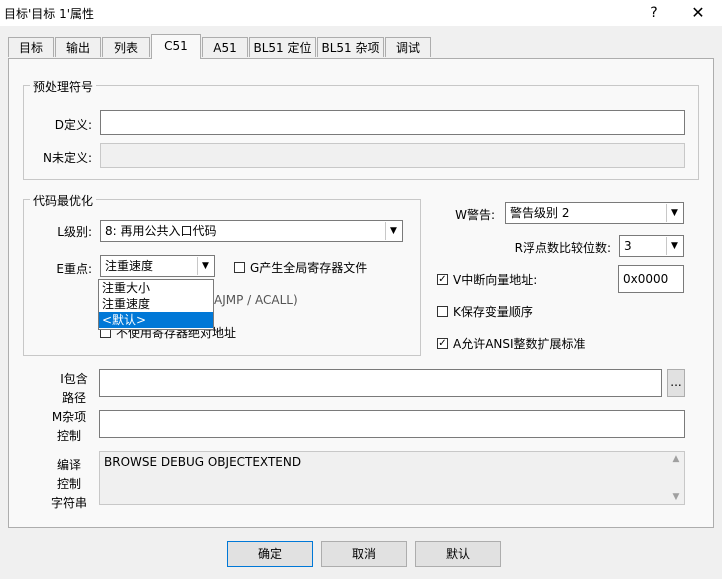  I want to click on define-label: D定义:, so click(73, 125).